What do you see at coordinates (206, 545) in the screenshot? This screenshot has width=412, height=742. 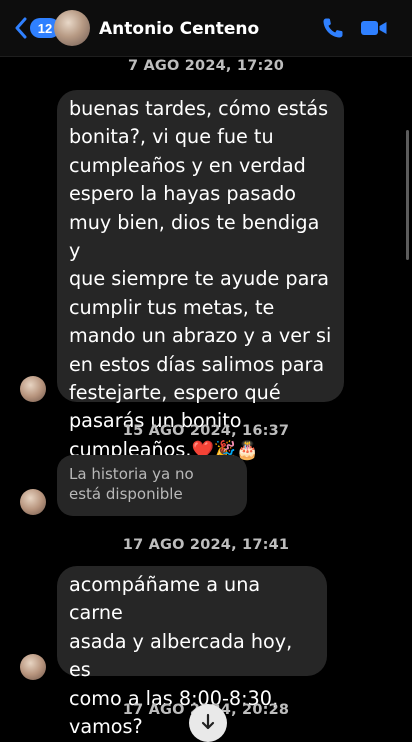 I see `timestamp: 17 AGO 2024, 17:41` at bounding box center [206, 545].